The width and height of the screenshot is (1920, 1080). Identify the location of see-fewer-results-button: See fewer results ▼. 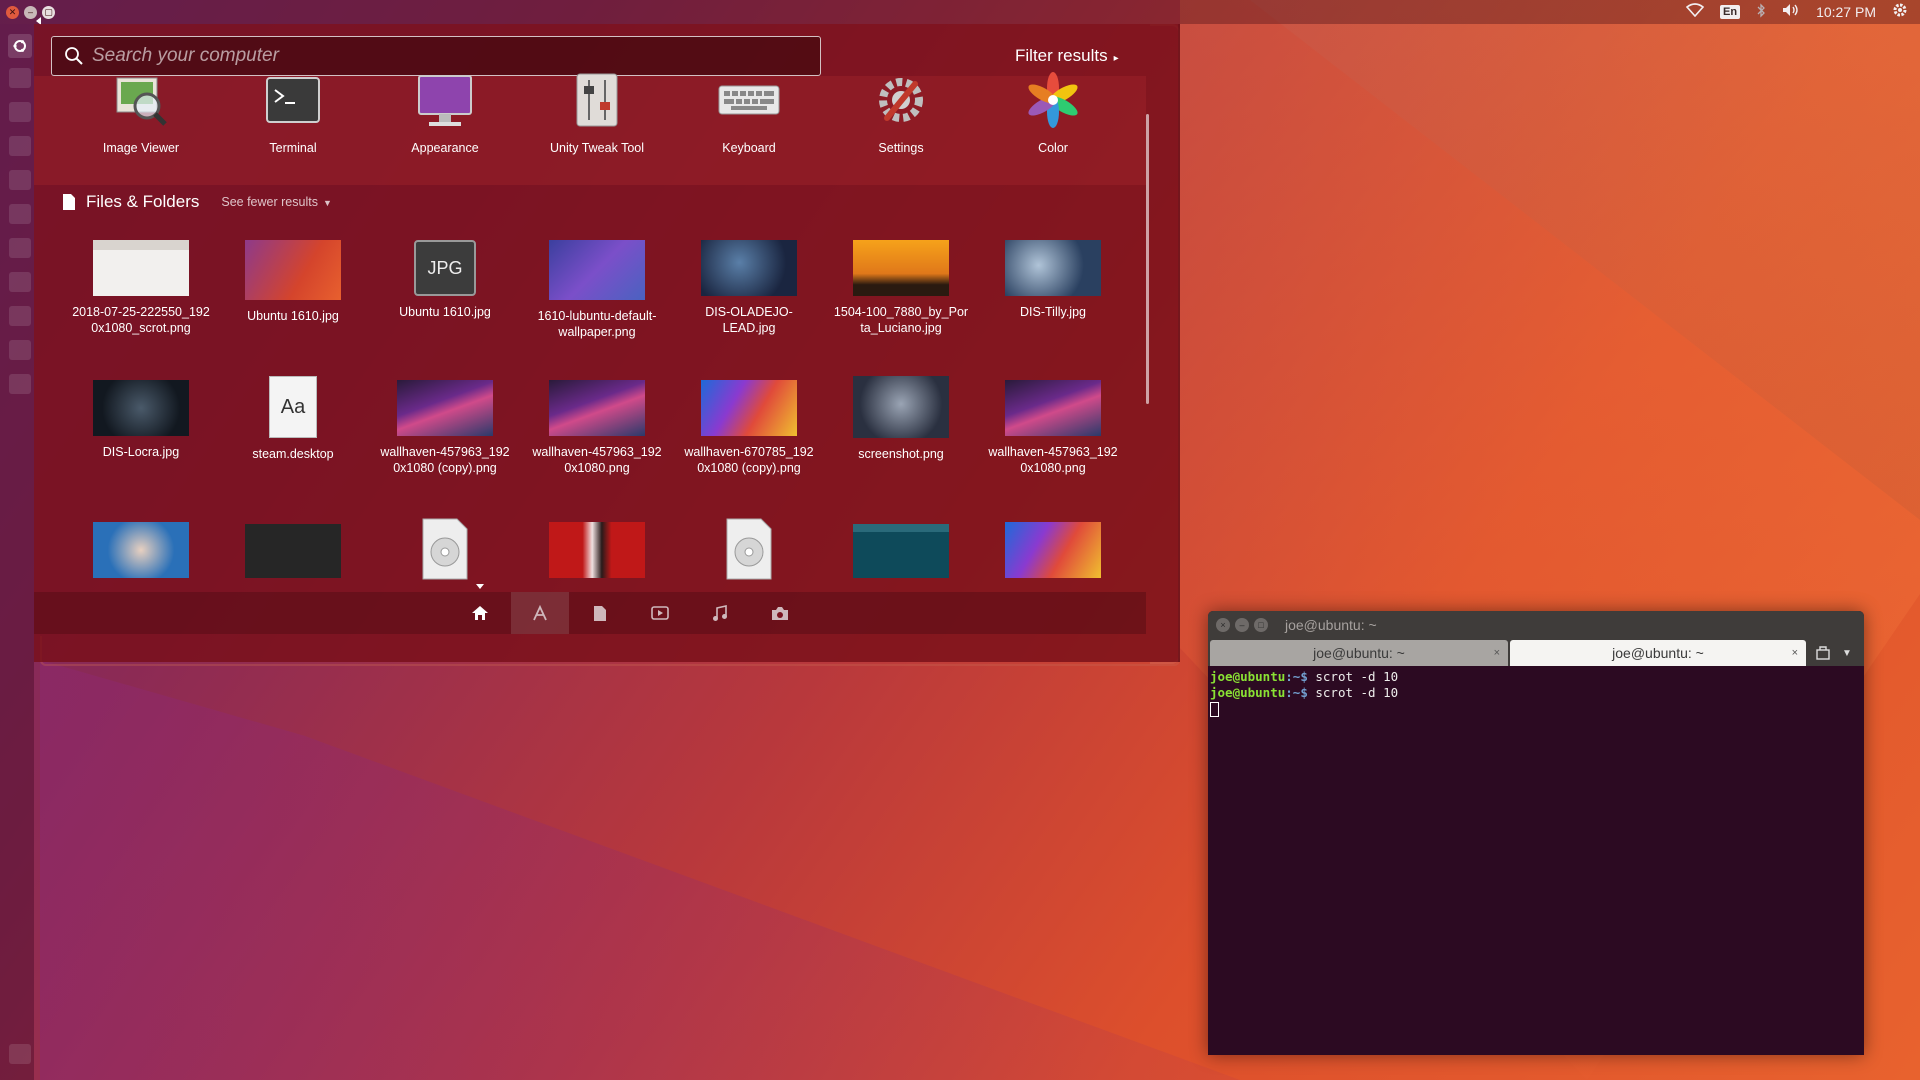
(276, 202).